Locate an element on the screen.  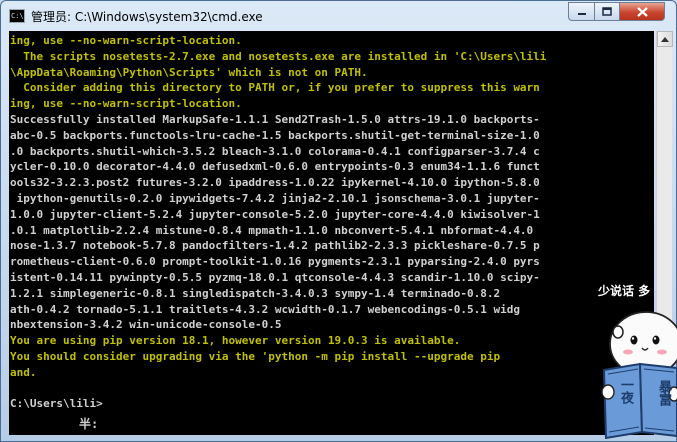
maximize-button is located at coordinates (607, 11).